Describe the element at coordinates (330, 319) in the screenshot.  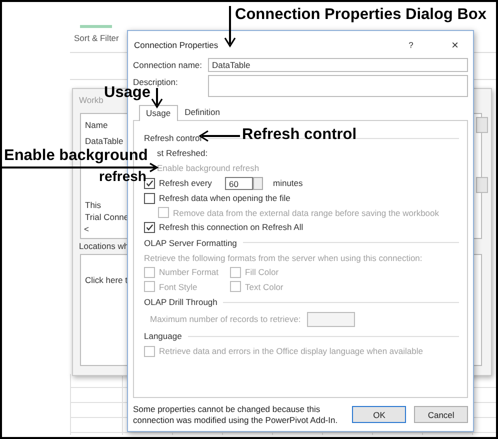
I see `max-records-field` at that location.